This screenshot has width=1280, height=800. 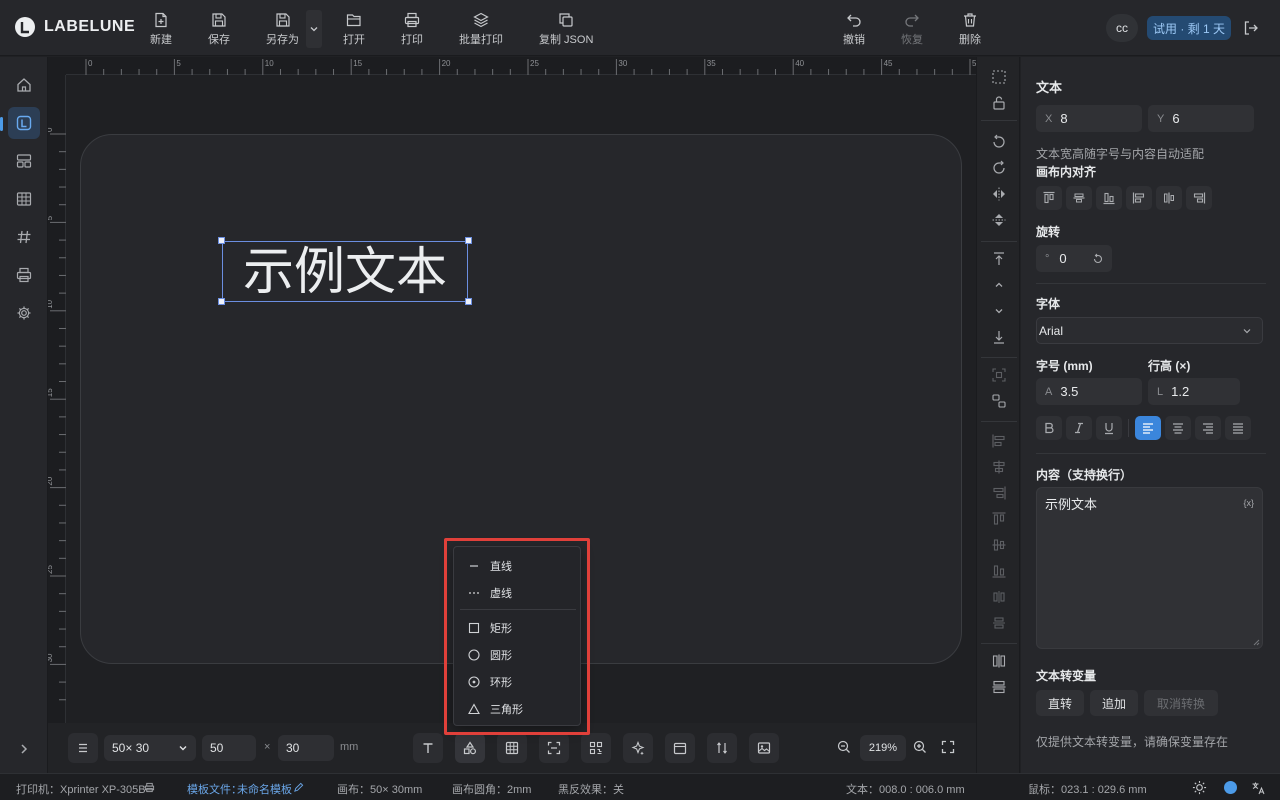 What do you see at coordinates (948, 747) in the screenshot?
I see `fit-screen-button` at bounding box center [948, 747].